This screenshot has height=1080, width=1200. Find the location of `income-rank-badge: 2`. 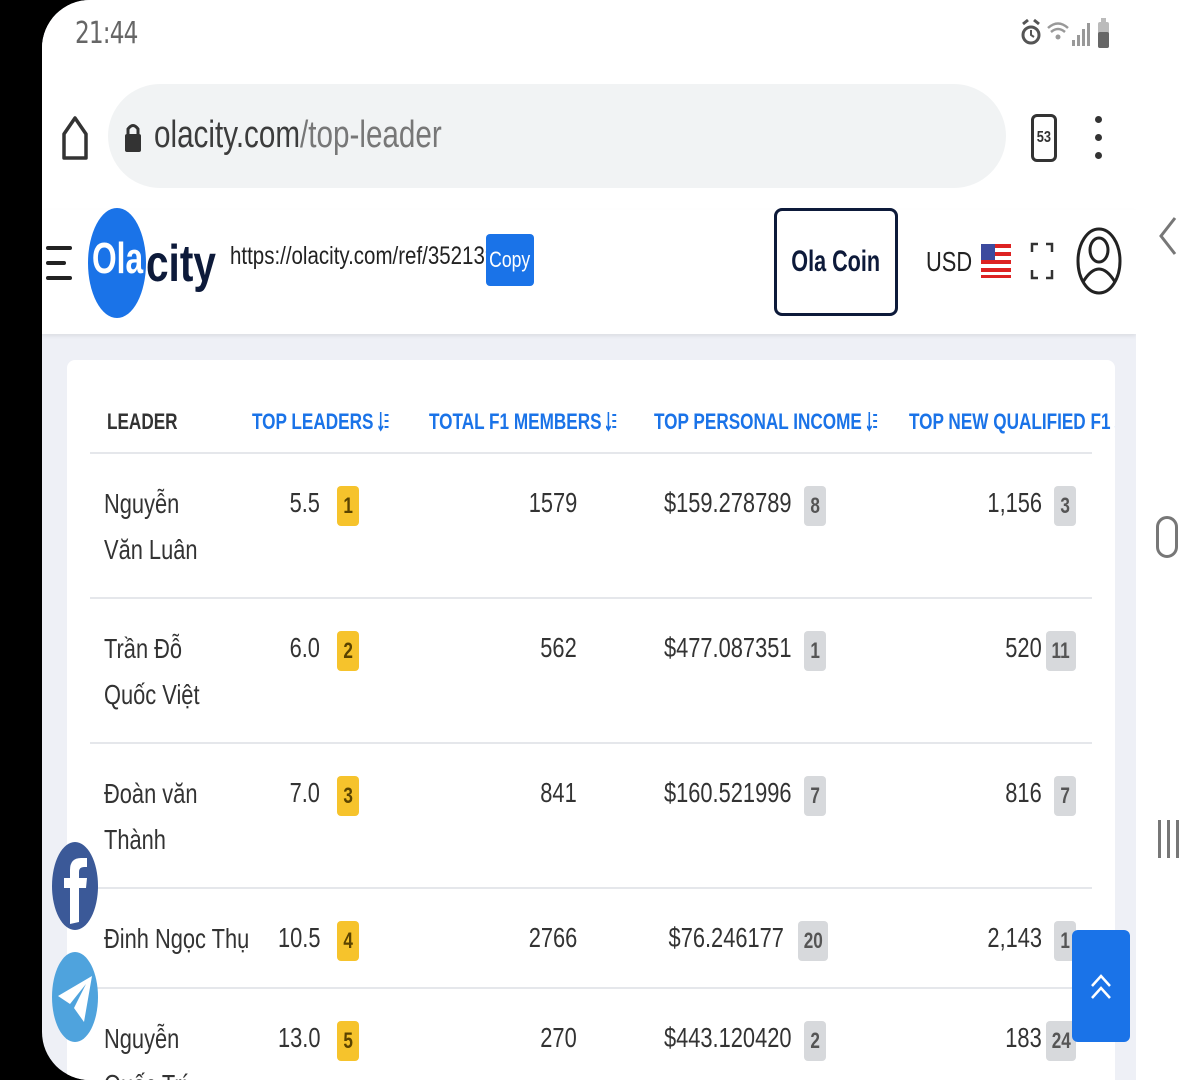

income-rank-badge: 2 is located at coordinates (815, 1041).